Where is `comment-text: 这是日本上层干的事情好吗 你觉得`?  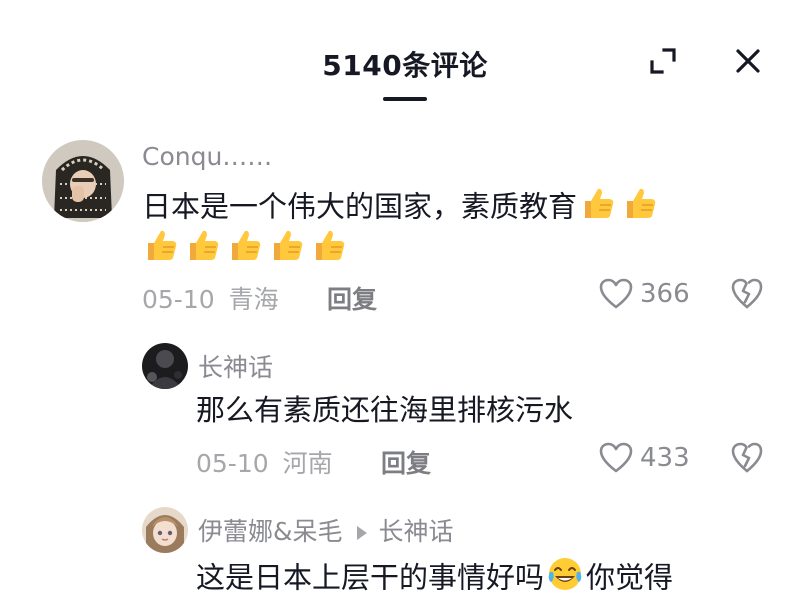
comment-text: 这是日本上层干的事情好吗 你觉得 is located at coordinates (434, 579).